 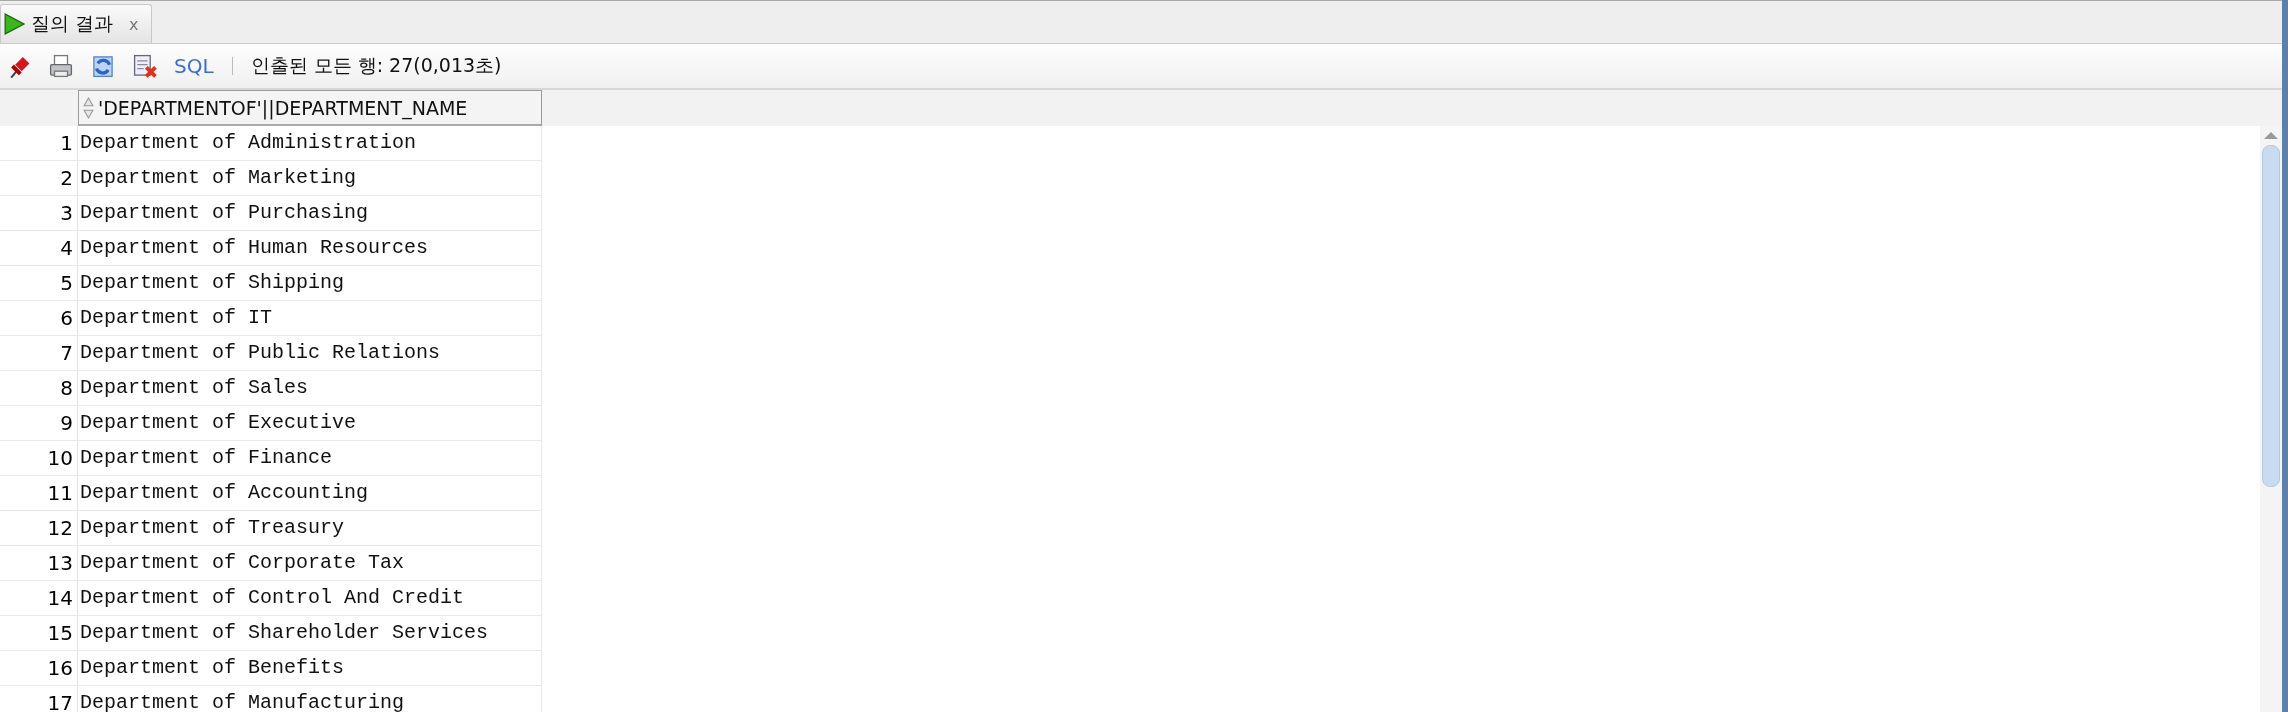 What do you see at coordinates (39, 598) in the screenshot?
I see `row-number: 14` at bounding box center [39, 598].